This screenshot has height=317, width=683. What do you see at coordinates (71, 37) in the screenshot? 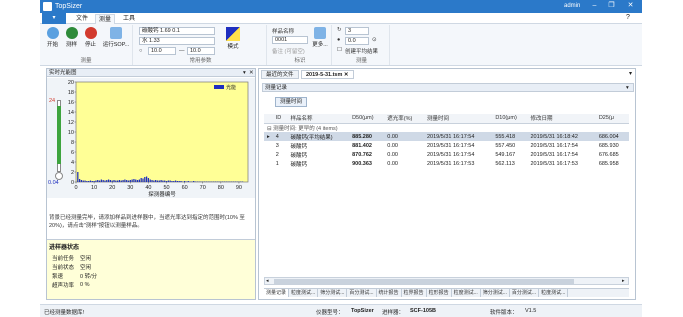
I see `measure-sample-button: 测样` at bounding box center [71, 37].